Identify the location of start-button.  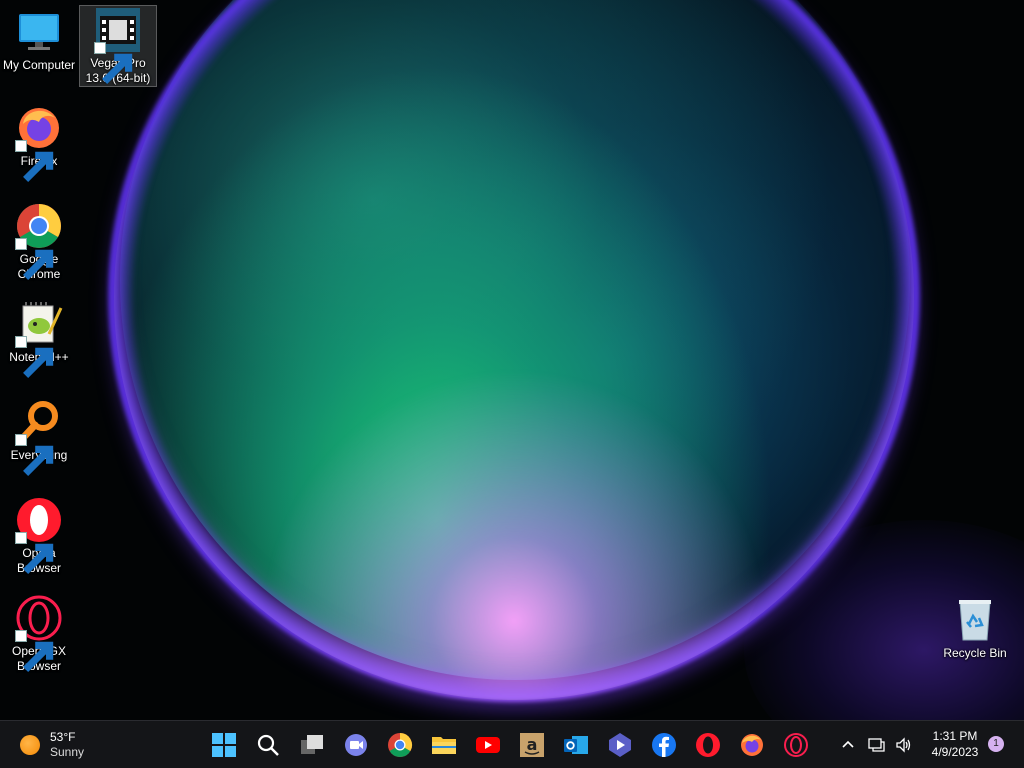
(224, 745).